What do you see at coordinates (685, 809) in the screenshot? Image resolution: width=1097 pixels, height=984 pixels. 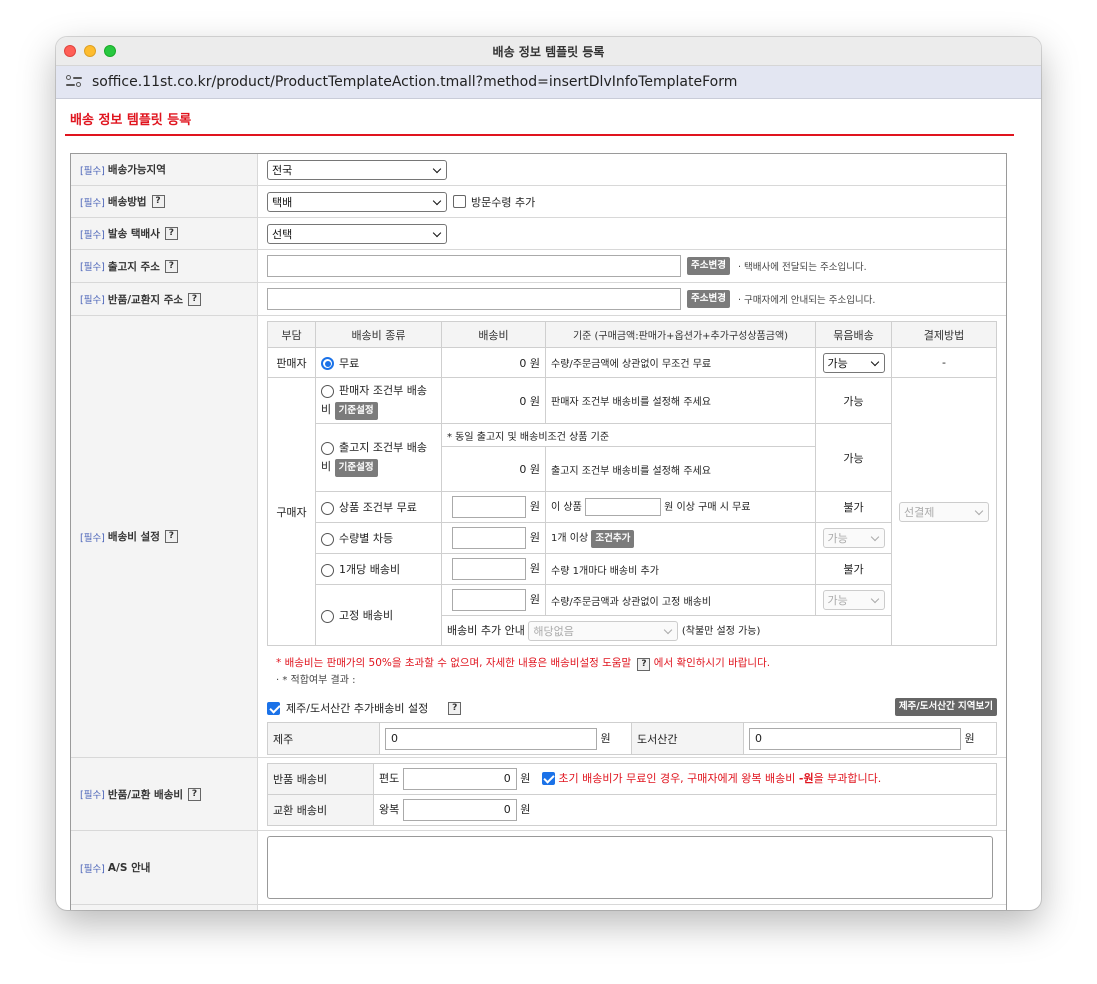 I see `exchange-fee-cell: 왕복 0 원` at bounding box center [685, 809].